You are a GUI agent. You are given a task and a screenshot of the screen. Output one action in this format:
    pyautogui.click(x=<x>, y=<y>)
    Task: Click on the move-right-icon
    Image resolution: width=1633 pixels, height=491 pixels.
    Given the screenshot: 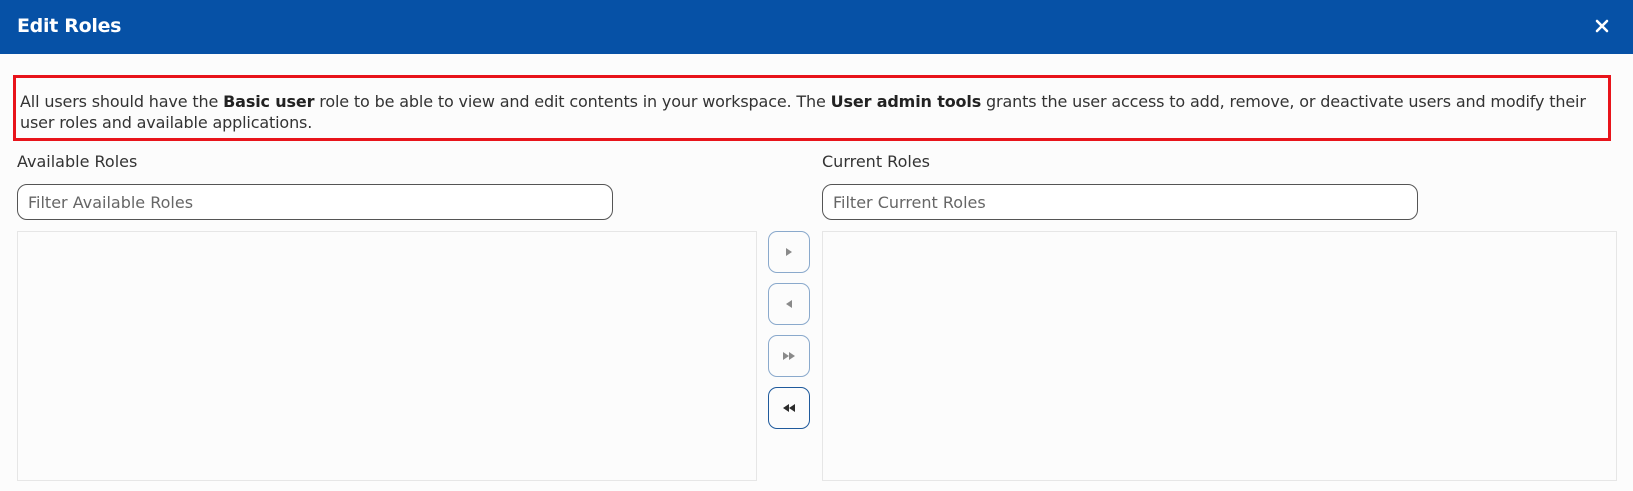 What is the action you would take?
    pyautogui.click(x=789, y=252)
    